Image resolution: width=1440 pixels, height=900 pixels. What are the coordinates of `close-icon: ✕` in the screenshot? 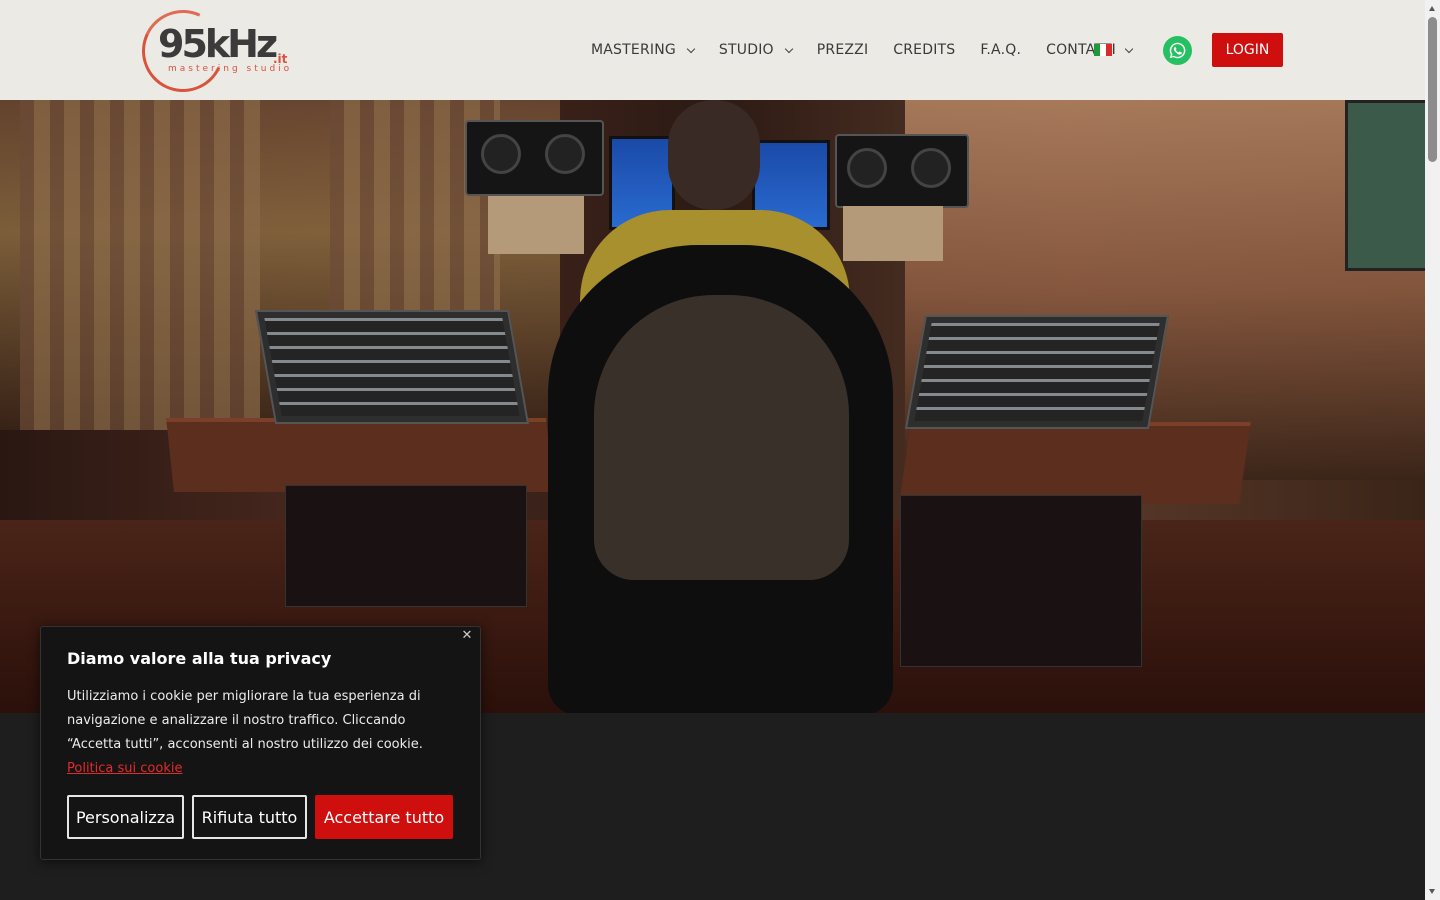 It's located at (467, 635).